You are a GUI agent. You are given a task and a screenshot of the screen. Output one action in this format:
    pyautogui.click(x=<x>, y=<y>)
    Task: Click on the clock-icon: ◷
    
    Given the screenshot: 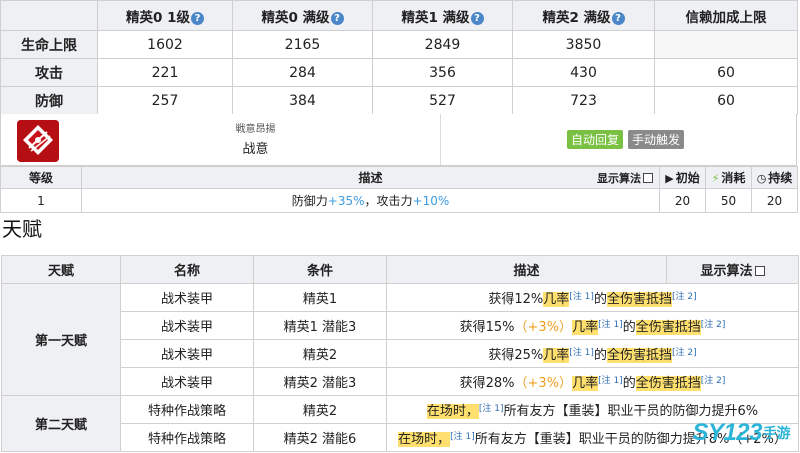 What is the action you would take?
    pyautogui.click(x=761, y=178)
    